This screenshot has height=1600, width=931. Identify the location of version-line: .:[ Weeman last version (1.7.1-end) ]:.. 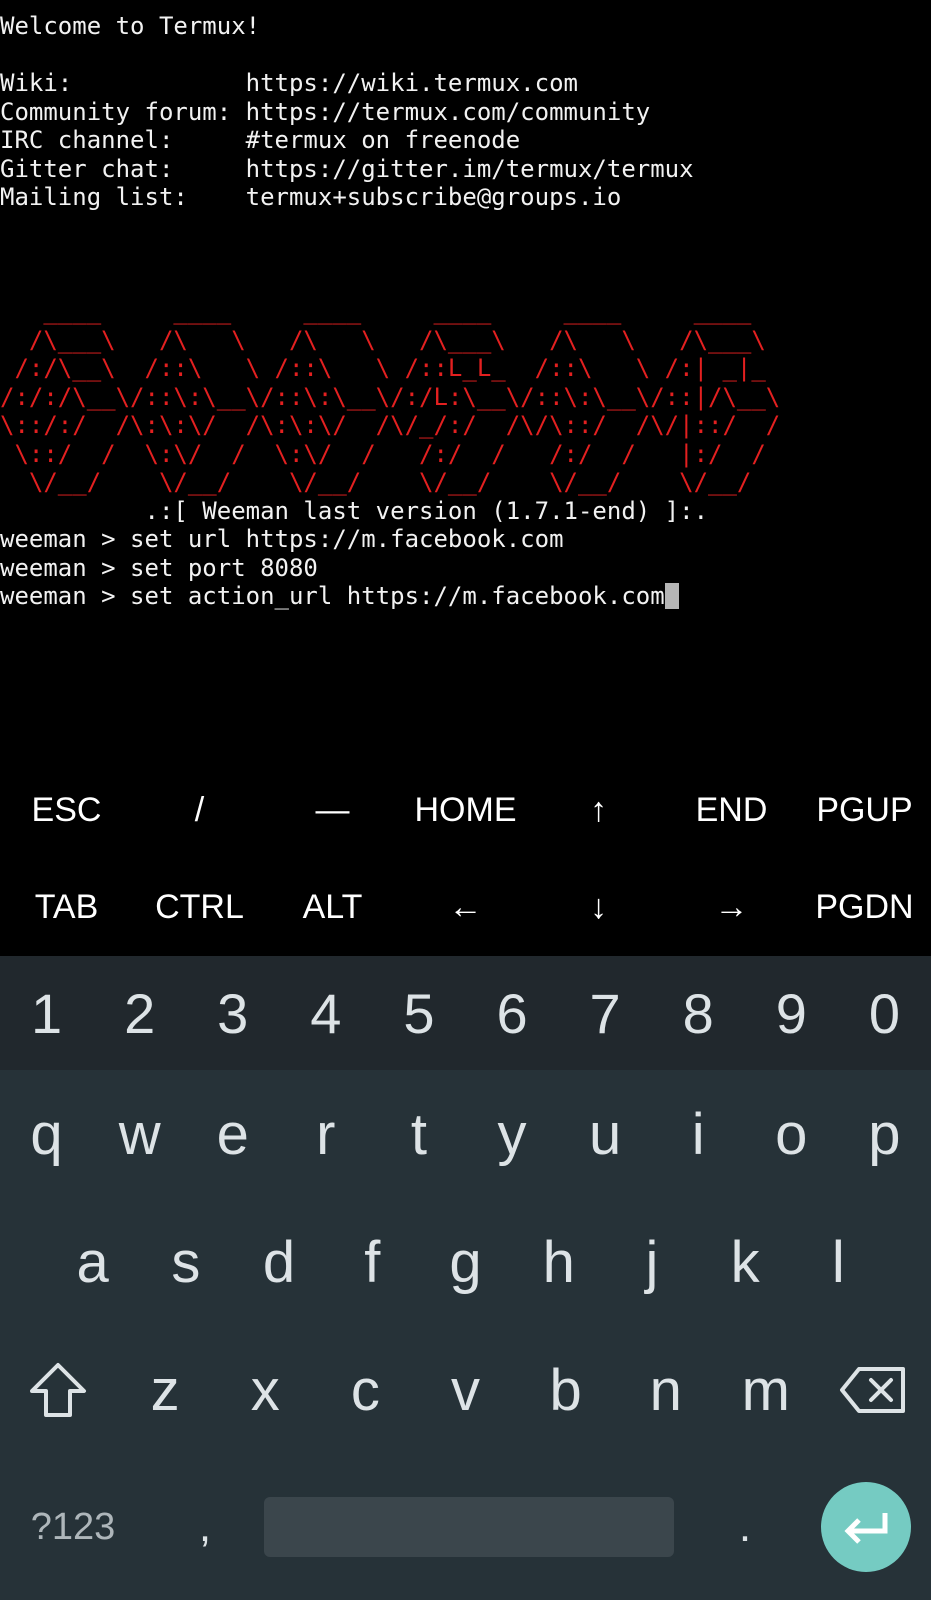
(354, 510).